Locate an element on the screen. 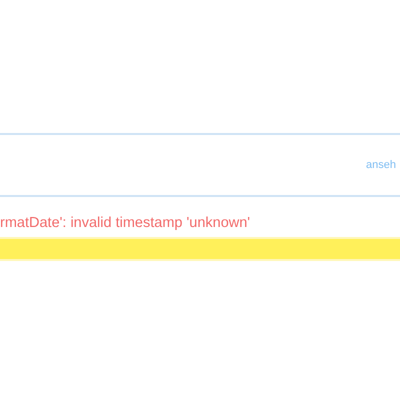  error-message: rmatDate': invalid timestamp 'unknown' is located at coordinates (126, 223).